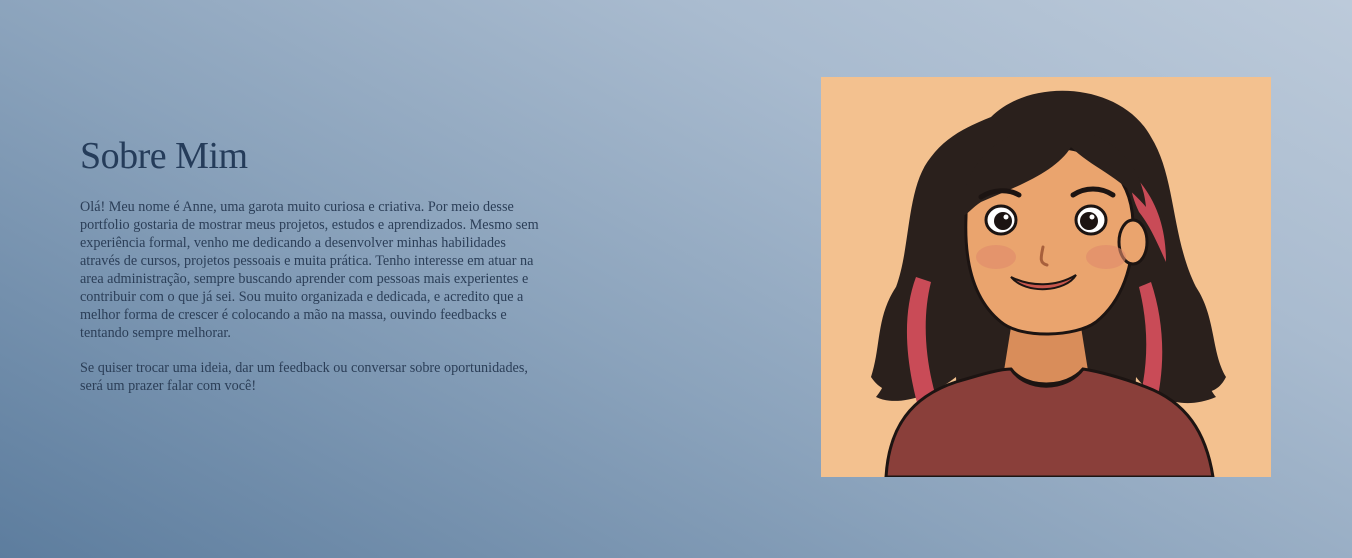 This screenshot has height=558, width=1352. Describe the element at coordinates (164, 156) in the screenshot. I see `page-title: Sobre Mim` at that location.